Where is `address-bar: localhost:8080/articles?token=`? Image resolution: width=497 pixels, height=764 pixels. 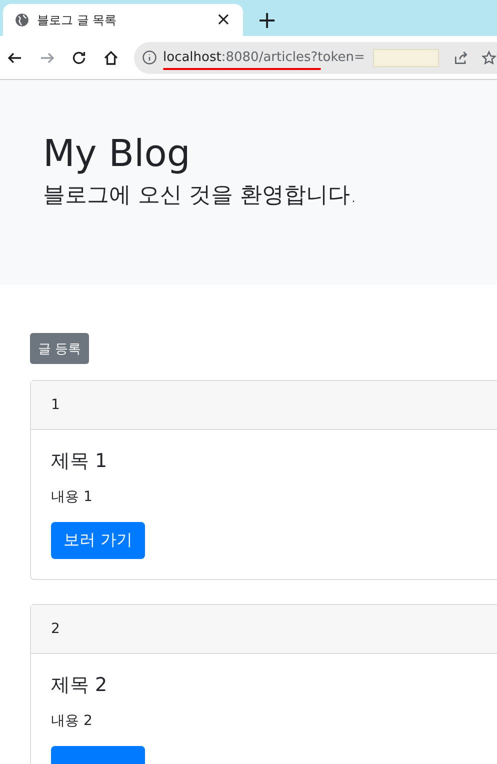
address-bar: localhost:8080/articles?token= is located at coordinates (315, 58).